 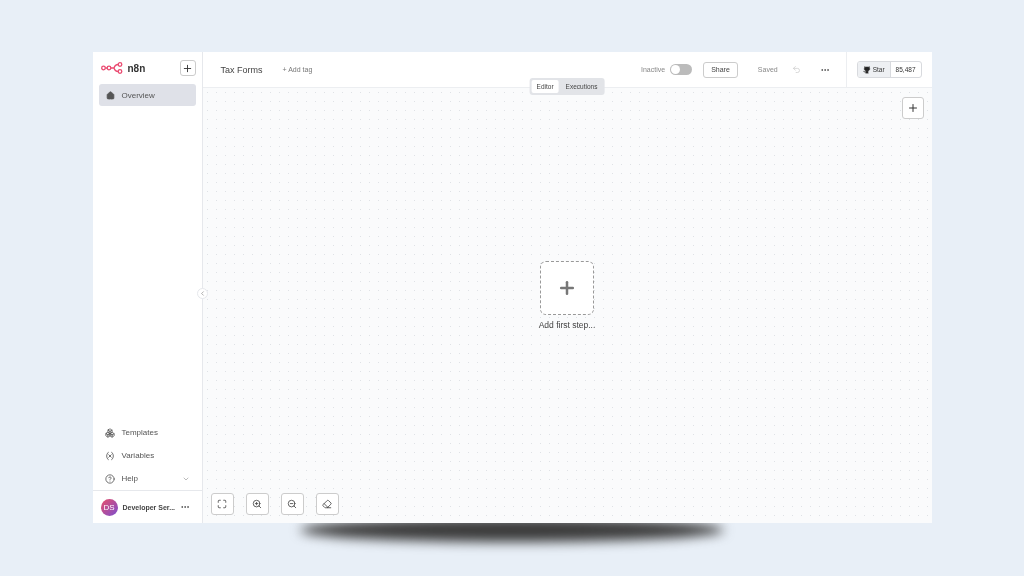 I want to click on zoom-out-button, so click(x=292, y=504).